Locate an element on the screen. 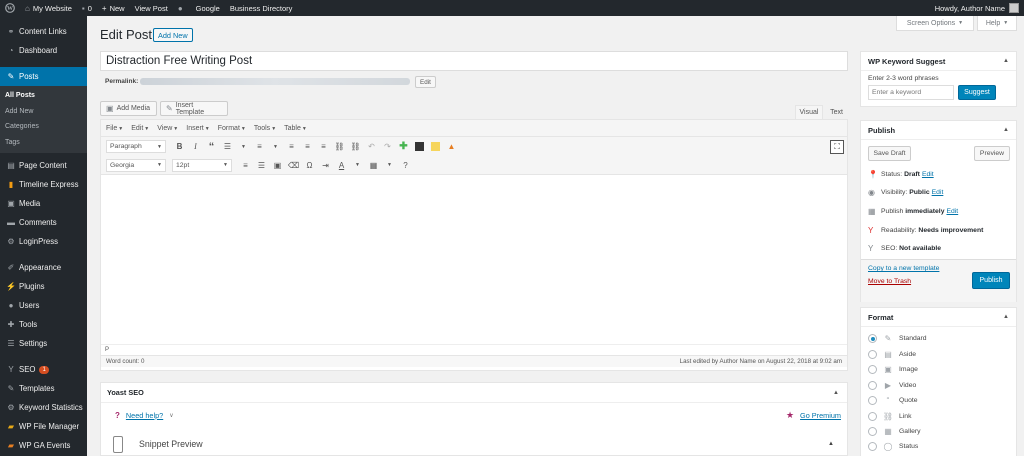 This screenshot has height=456, width=1024. account-menu: Howdy, Author Name is located at coordinates (977, 8).